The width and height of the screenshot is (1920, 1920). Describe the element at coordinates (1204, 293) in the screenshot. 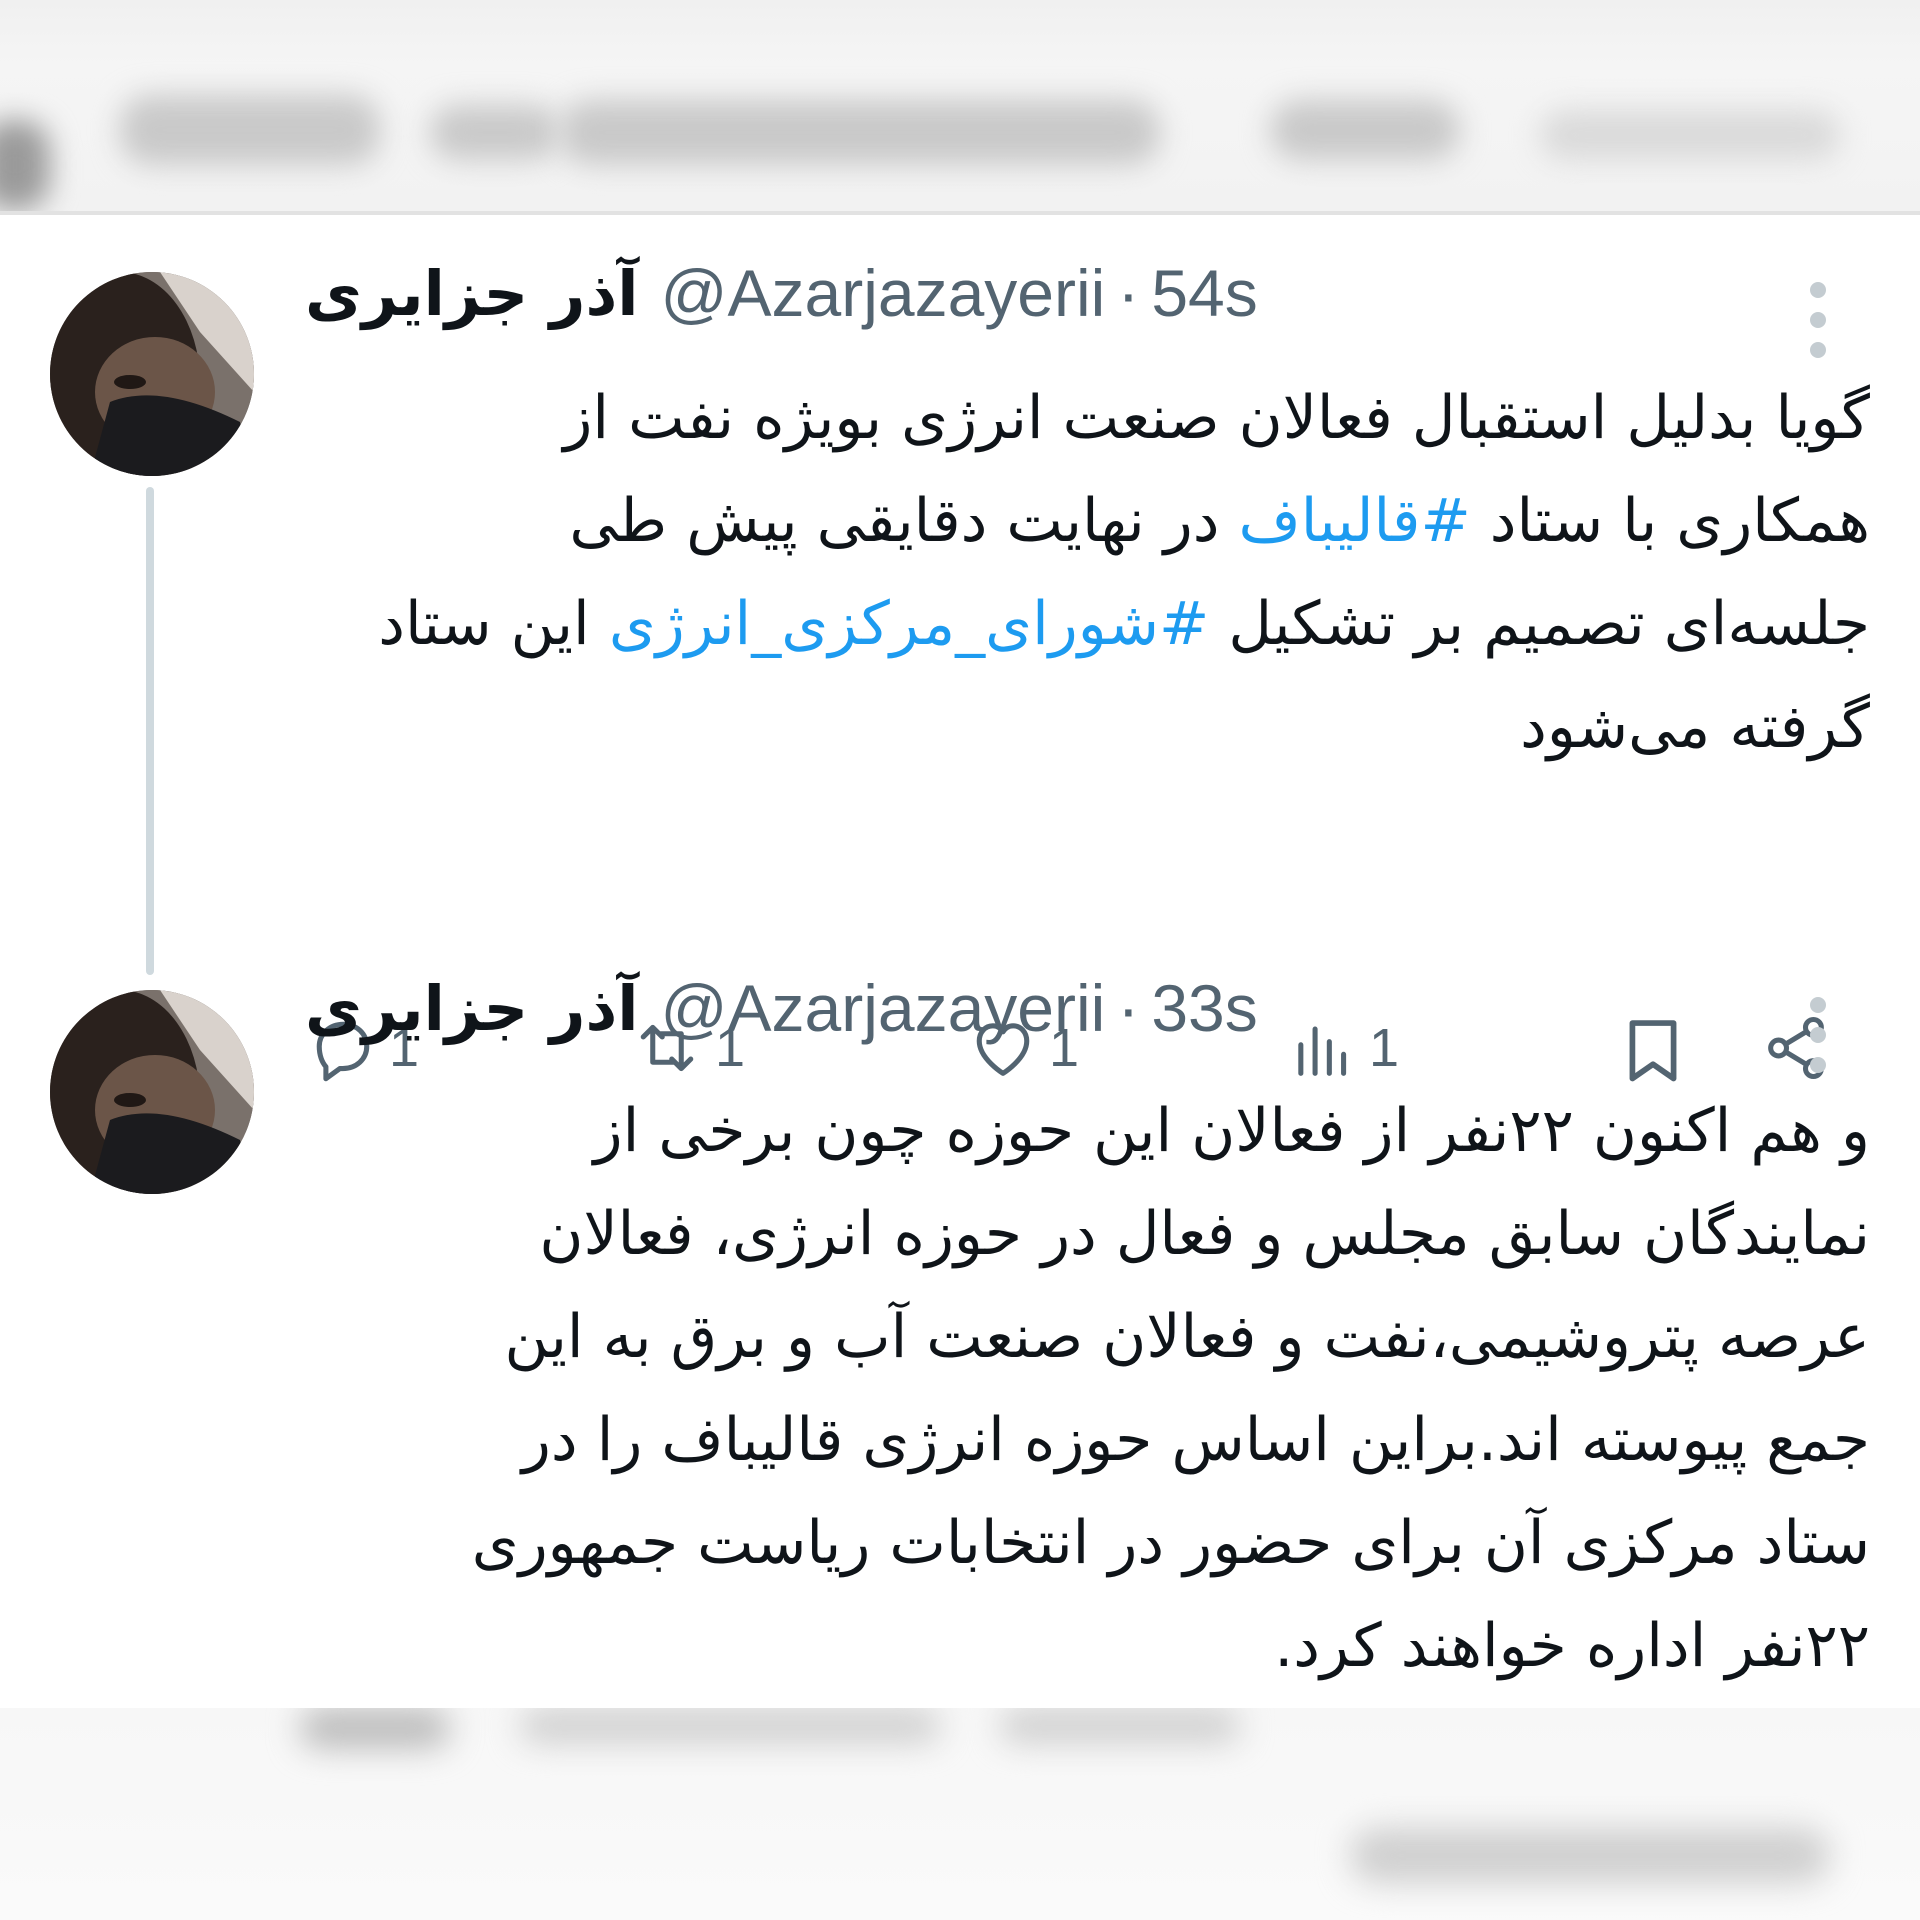

I see `tweet-timestamp: 54s` at that location.